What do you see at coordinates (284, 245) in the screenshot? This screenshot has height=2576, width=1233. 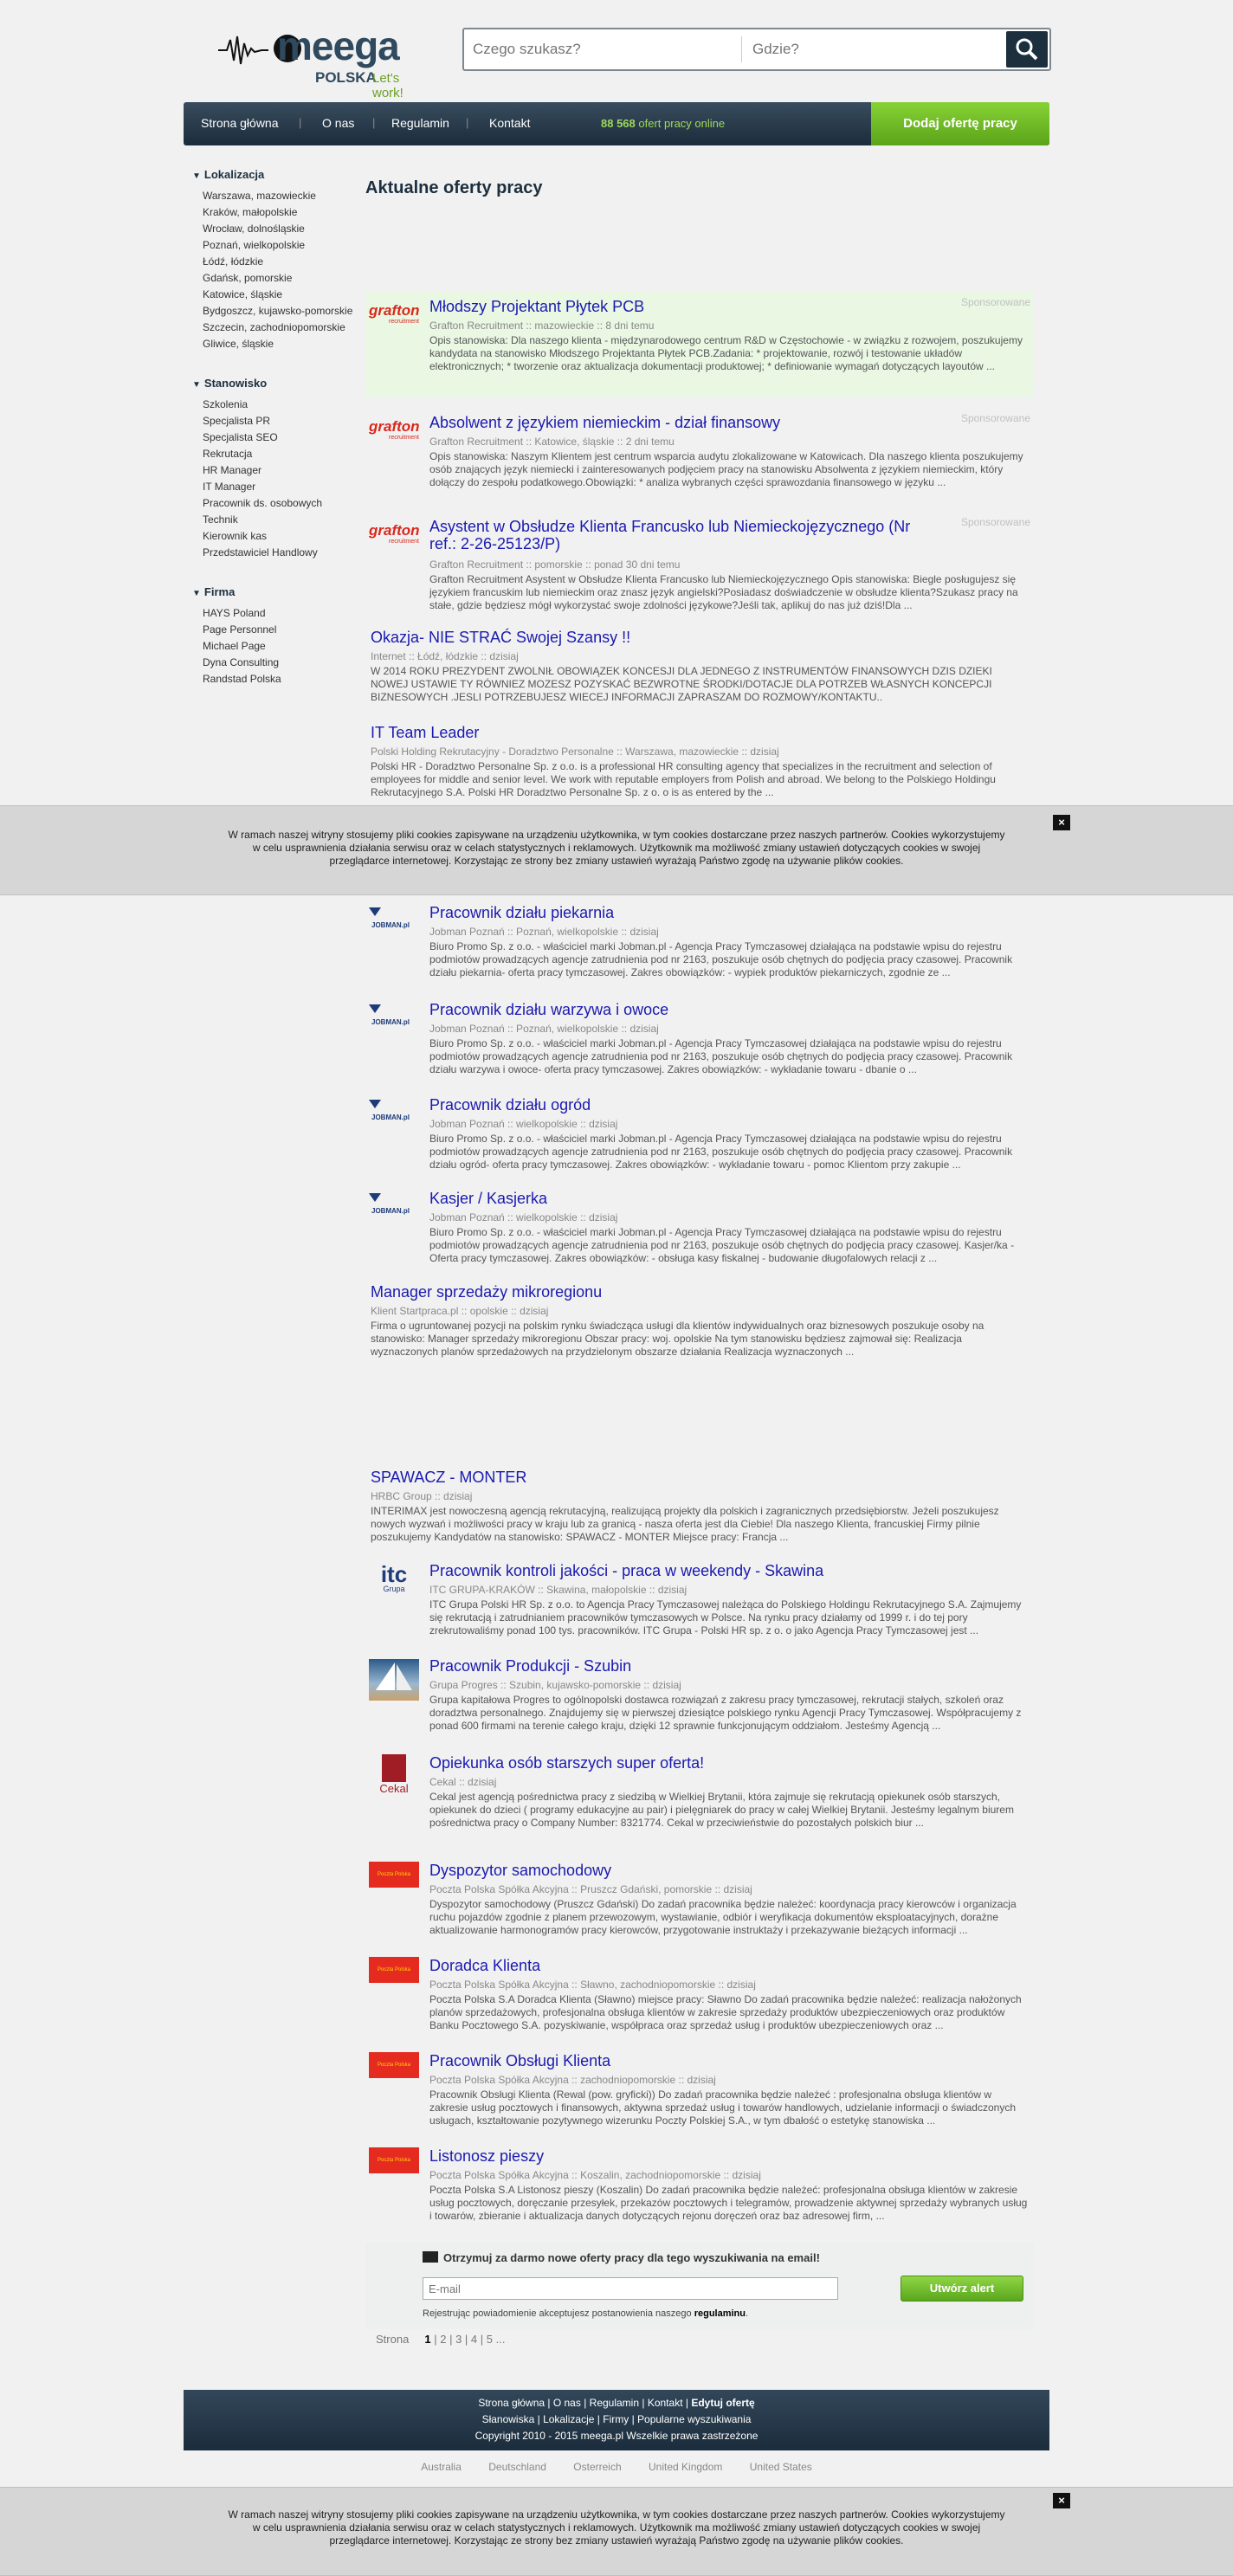 I see `location-item: Poznań, wielkopolskie` at bounding box center [284, 245].